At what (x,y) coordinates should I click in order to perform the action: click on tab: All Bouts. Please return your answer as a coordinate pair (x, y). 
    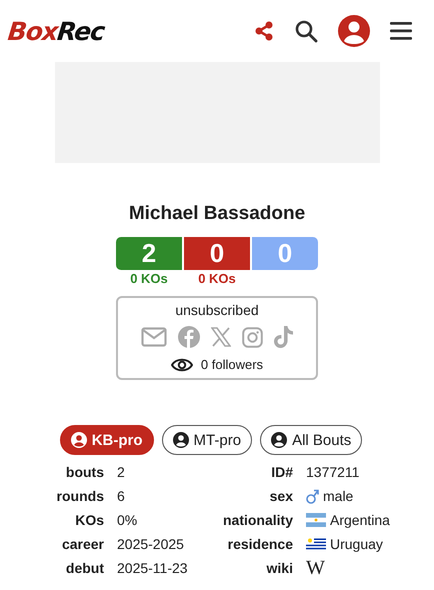
    Looking at the image, I should click on (311, 440).